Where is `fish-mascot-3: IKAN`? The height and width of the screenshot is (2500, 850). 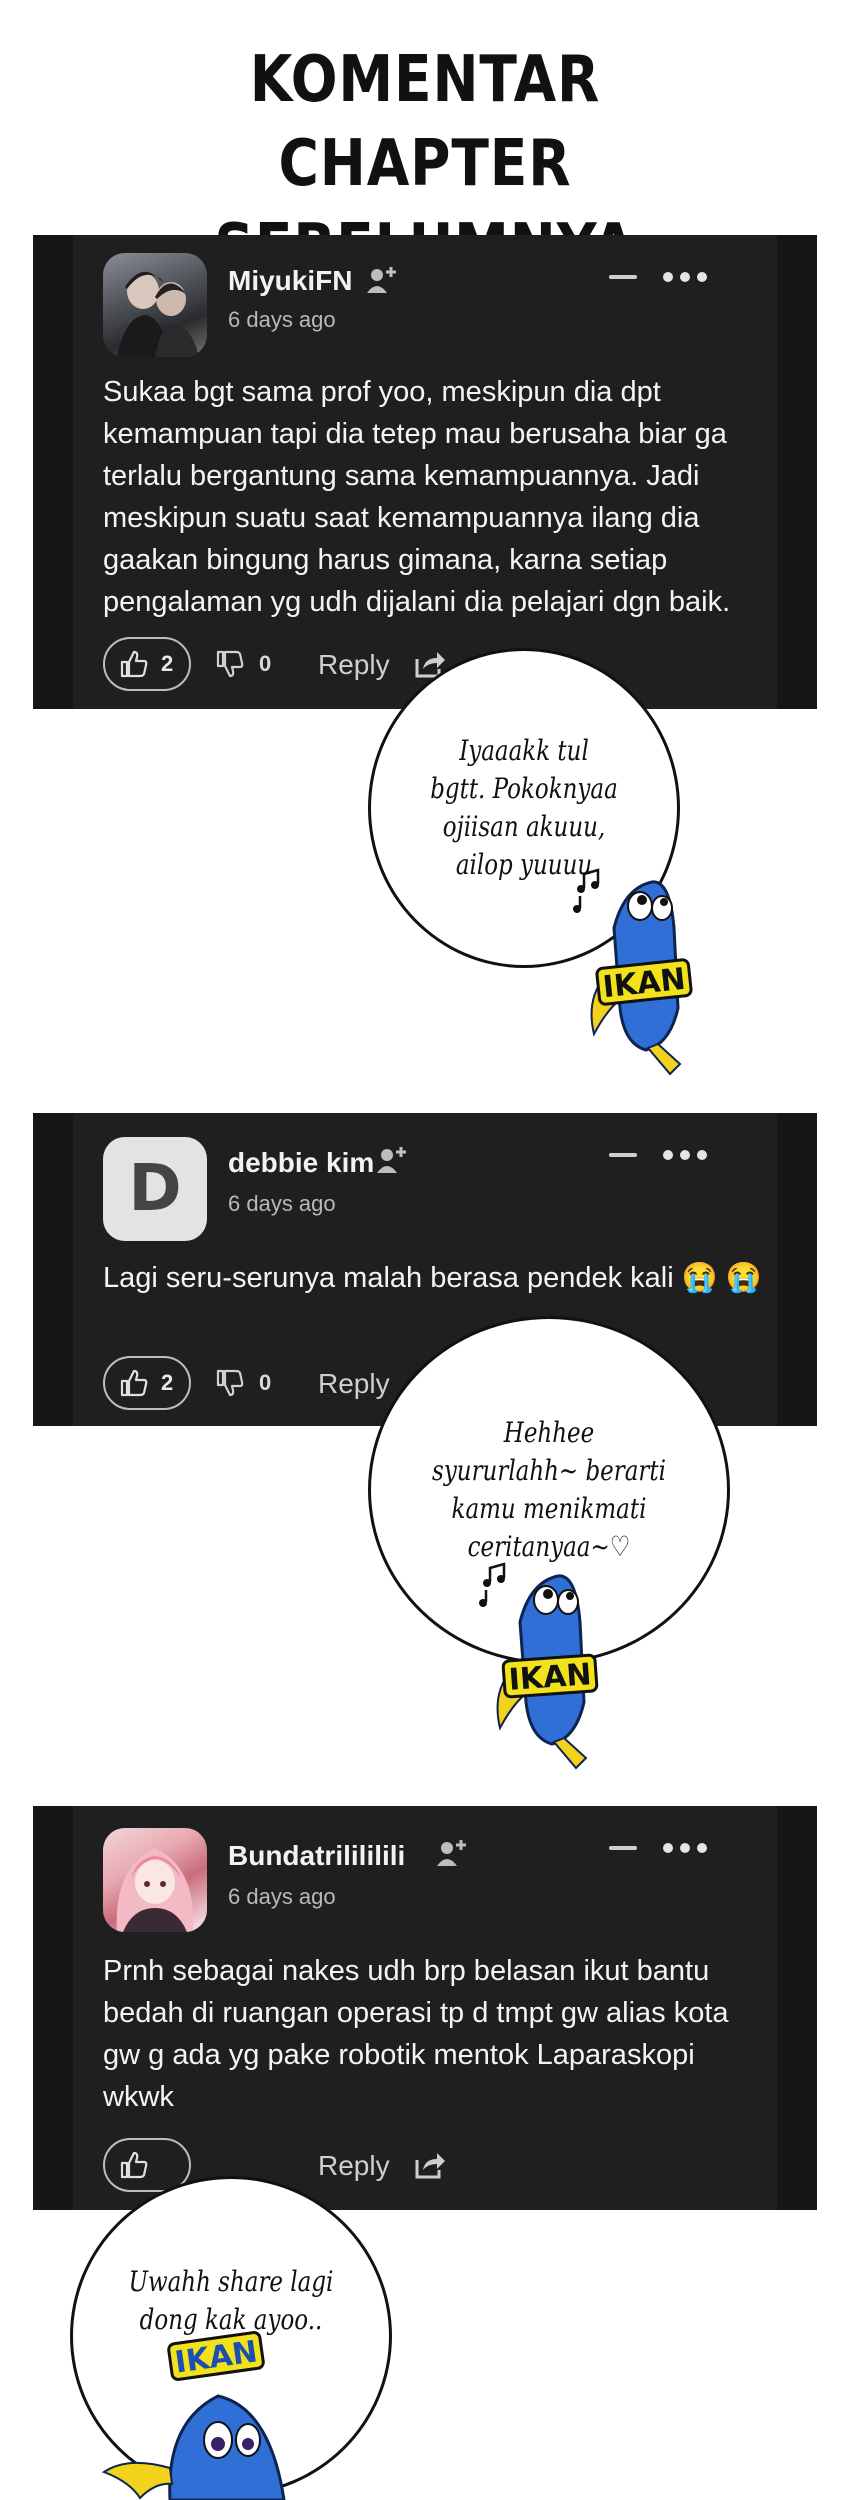
fish-mascot-3: IKAN is located at coordinates (200, 2415).